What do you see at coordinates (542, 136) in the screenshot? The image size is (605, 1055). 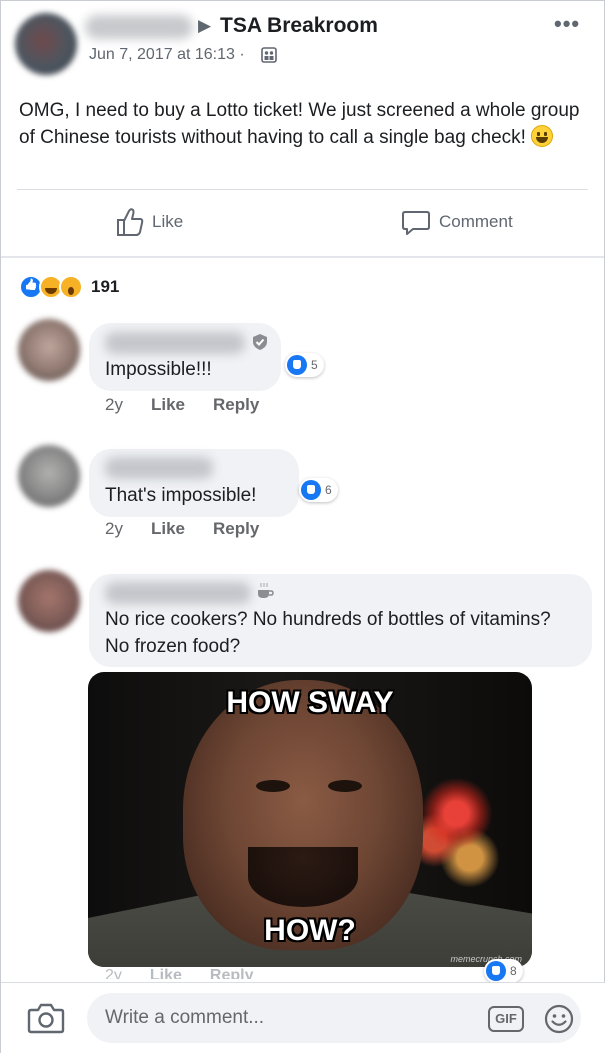 I see `grinning-face-icon` at bounding box center [542, 136].